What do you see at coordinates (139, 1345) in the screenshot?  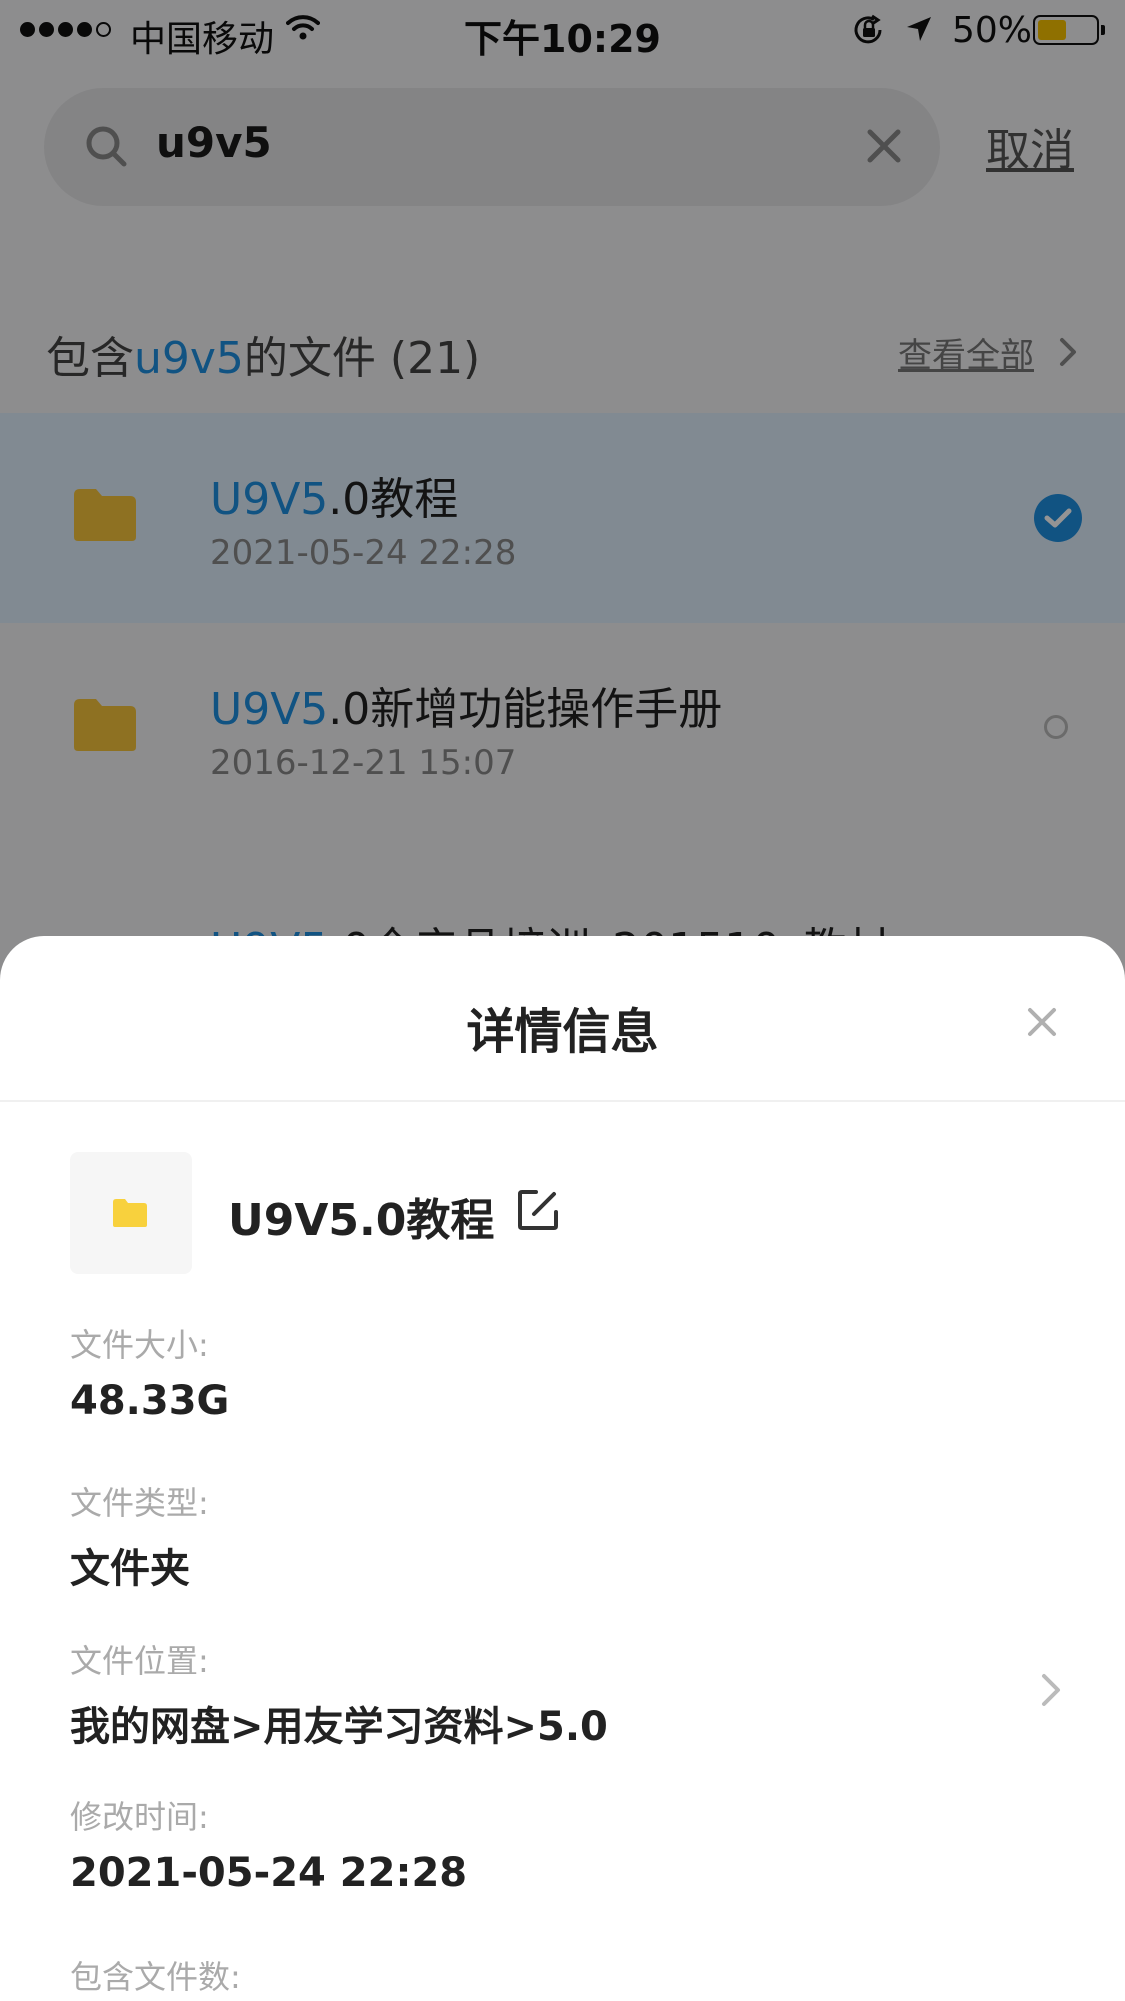 I see `size-label: 文件大小:` at bounding box center [139, 1345].